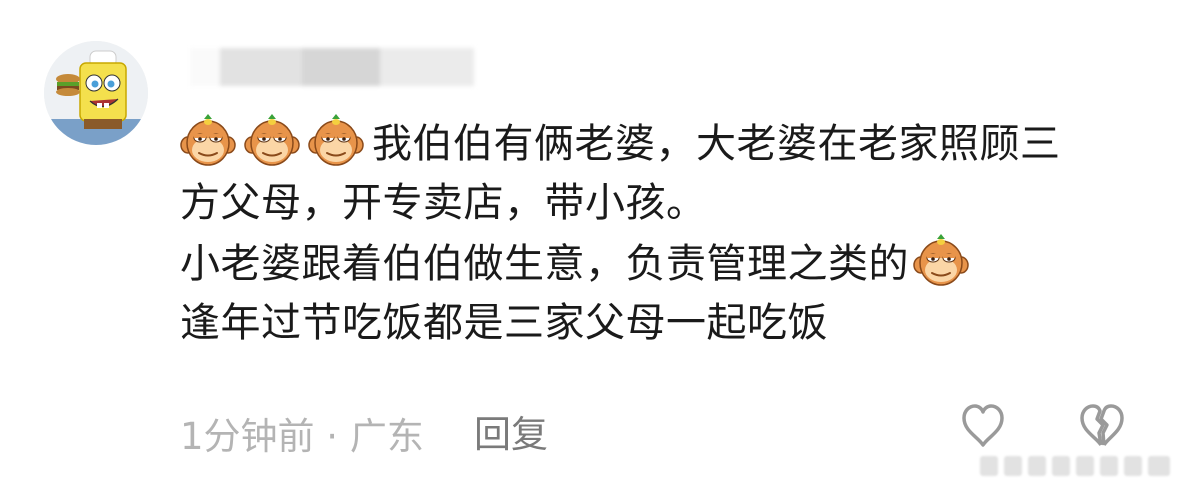 The height and width of the screenshot is (488, 1178). I want to click on comment-time-location: 1分钟前 · 广东, so click(302, 436).